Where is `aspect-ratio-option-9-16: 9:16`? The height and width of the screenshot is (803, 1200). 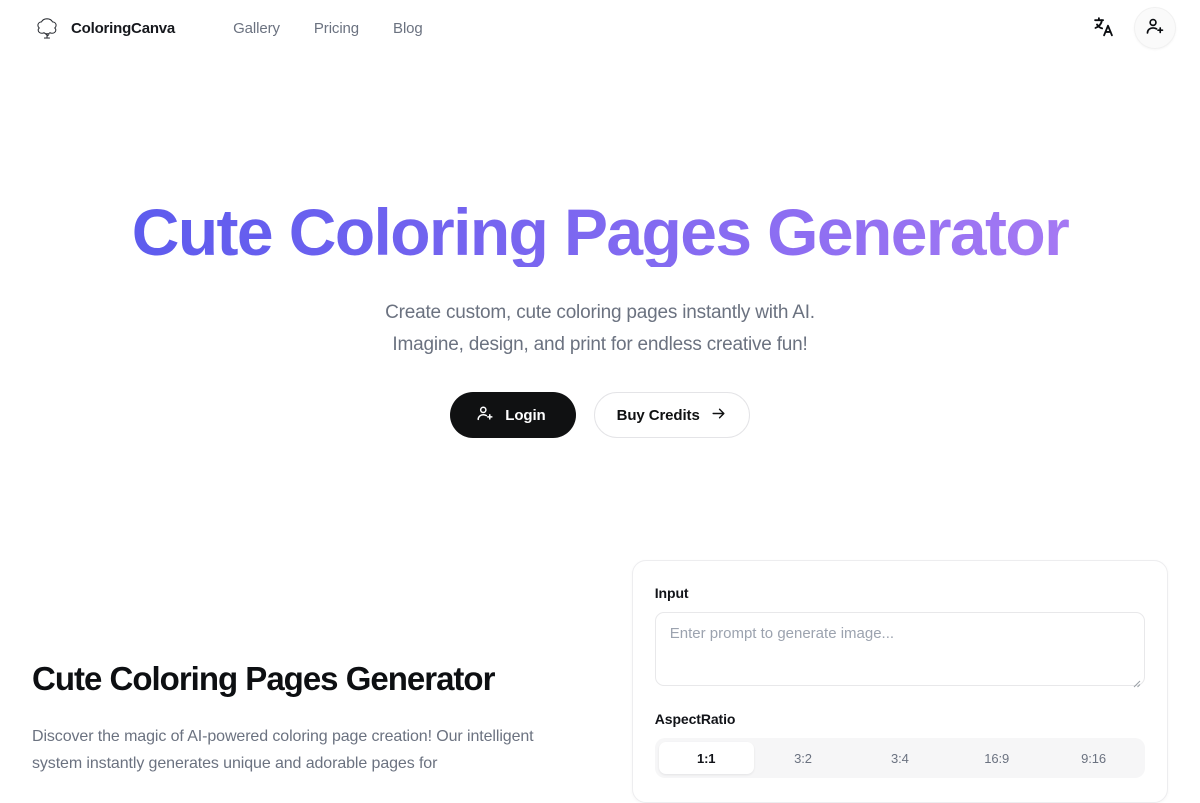 aspect-ratio-option-9-16: 9:16 is located at coordinates (1093, 758).